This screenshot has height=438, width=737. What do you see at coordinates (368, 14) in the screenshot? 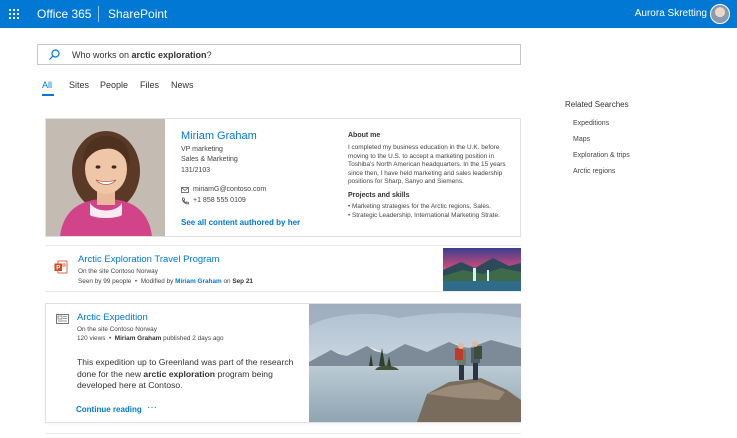
I see `suite-header: Office 365 SharePoint Aurora Skretting` at bounding box center [368, 14].